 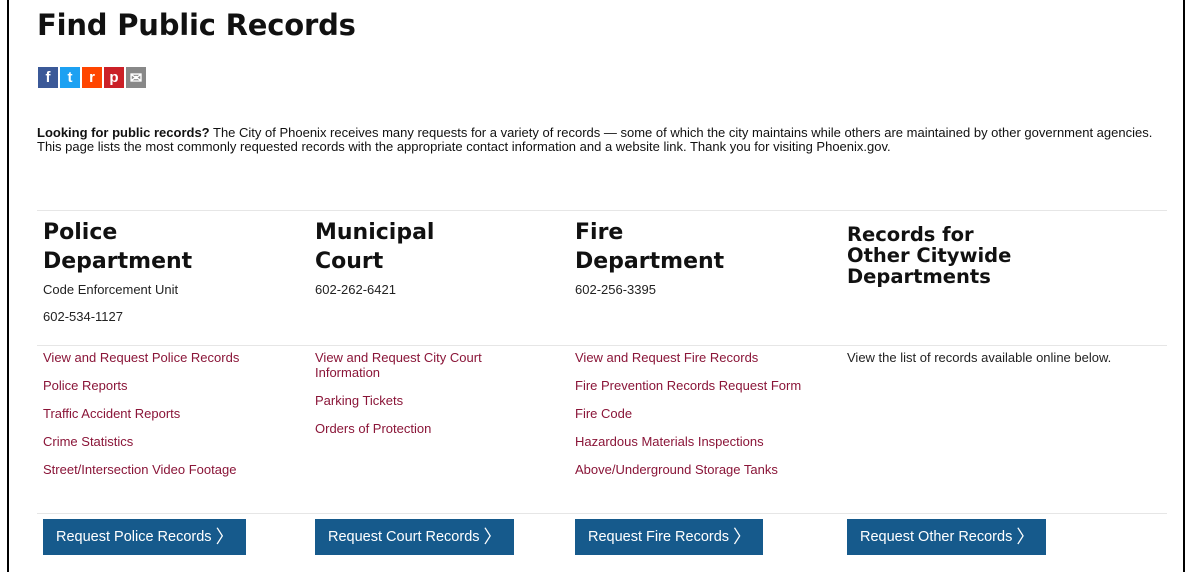 I want to click on request-other-records-button: Request Other Records 〉, so click(x=947, y=537).